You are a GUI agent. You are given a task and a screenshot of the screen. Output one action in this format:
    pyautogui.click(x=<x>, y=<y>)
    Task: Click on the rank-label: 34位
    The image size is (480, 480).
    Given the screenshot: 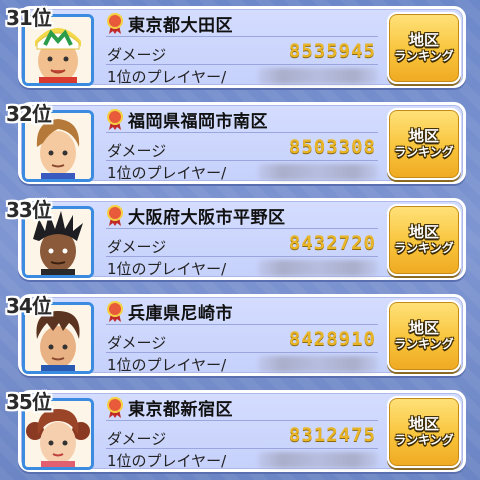 What is the action you would take?
    pyautogui.click(x=29, y=306)
    